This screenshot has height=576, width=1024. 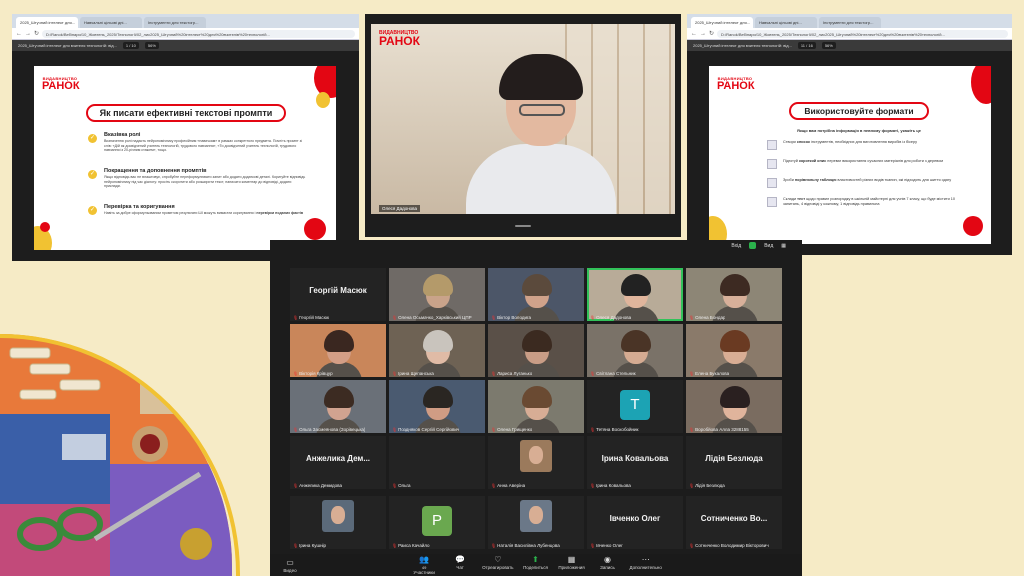 I want to click on participant-tile: 🎙Ірина Щепанська, so click(x=437, y=350).